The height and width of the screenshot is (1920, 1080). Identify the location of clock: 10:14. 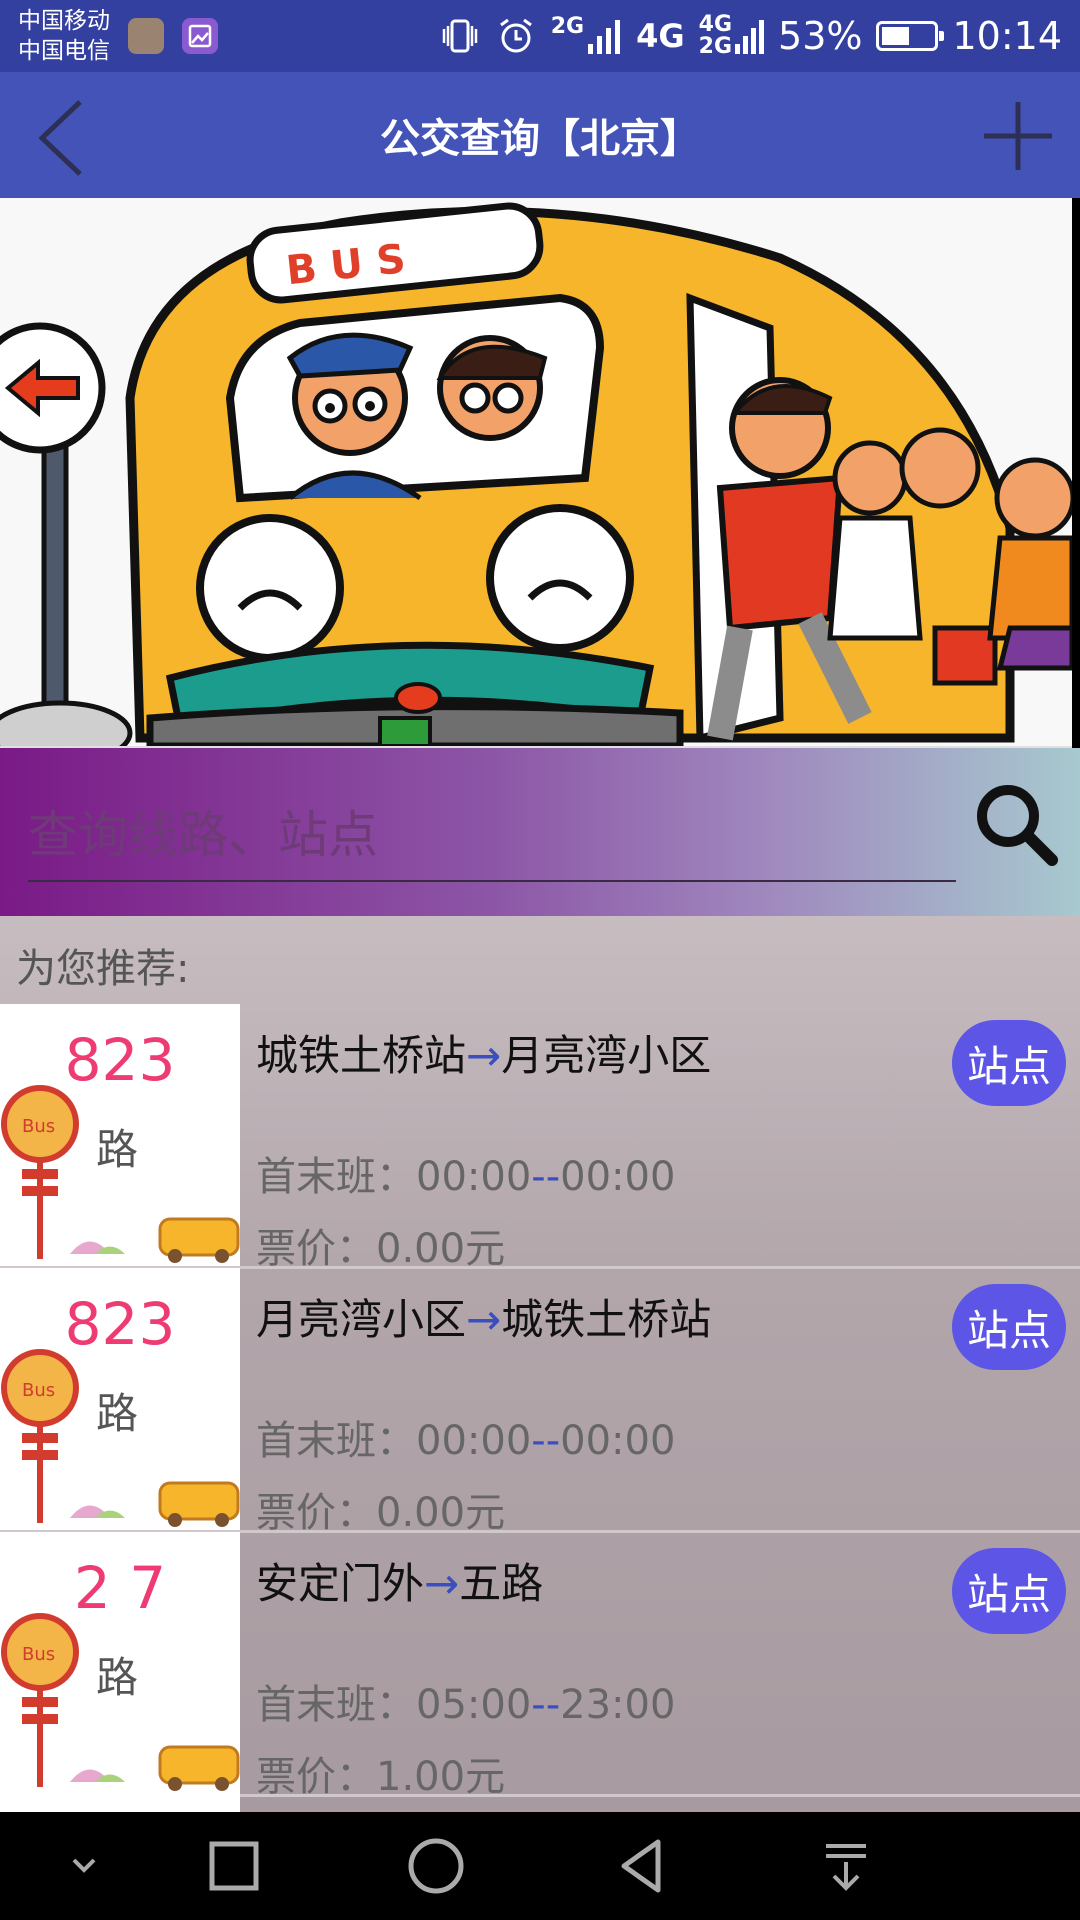
(1007, 36).